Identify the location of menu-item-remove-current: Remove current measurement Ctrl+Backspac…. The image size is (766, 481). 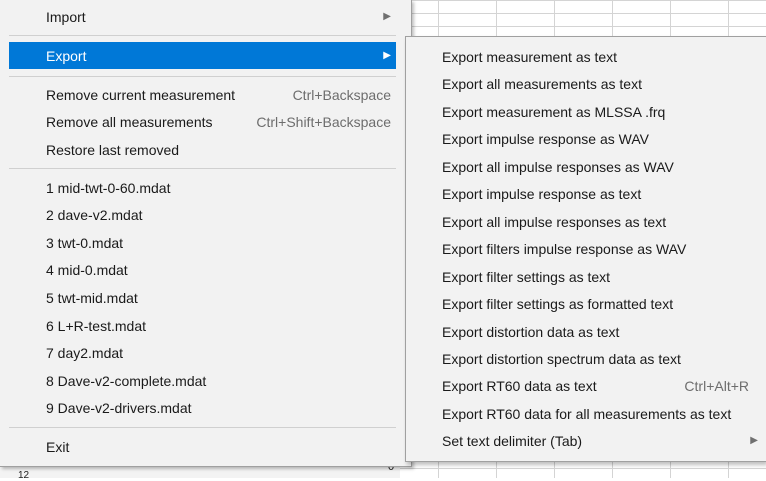
(202, 94).